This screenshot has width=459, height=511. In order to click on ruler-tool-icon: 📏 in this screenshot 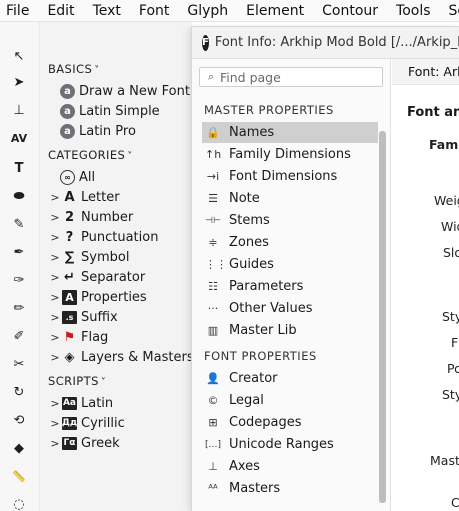, I will do `click(19, 476)`.